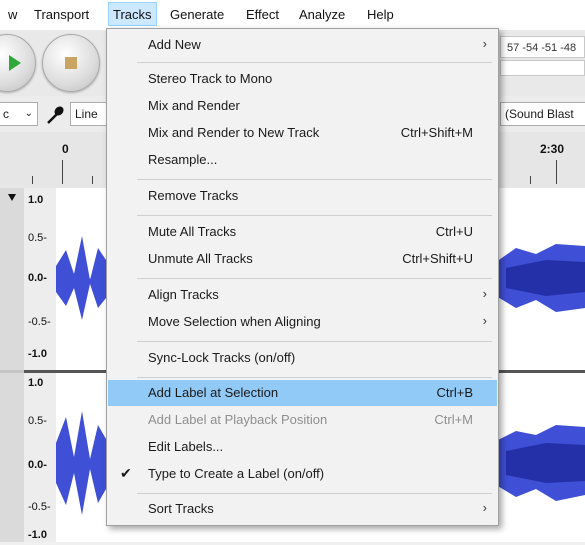  What do you see at coordinates (302, 259) in the screenshot?
I see `menu-item-unmute-all: Unmute All Tracks Ctrl+Shift+U` at bounding box center [302, 259].